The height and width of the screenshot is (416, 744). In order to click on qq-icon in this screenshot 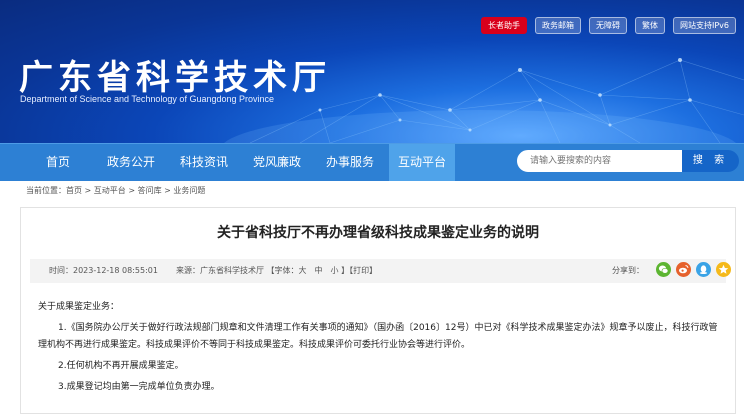, I will do `click(703, 269)`.